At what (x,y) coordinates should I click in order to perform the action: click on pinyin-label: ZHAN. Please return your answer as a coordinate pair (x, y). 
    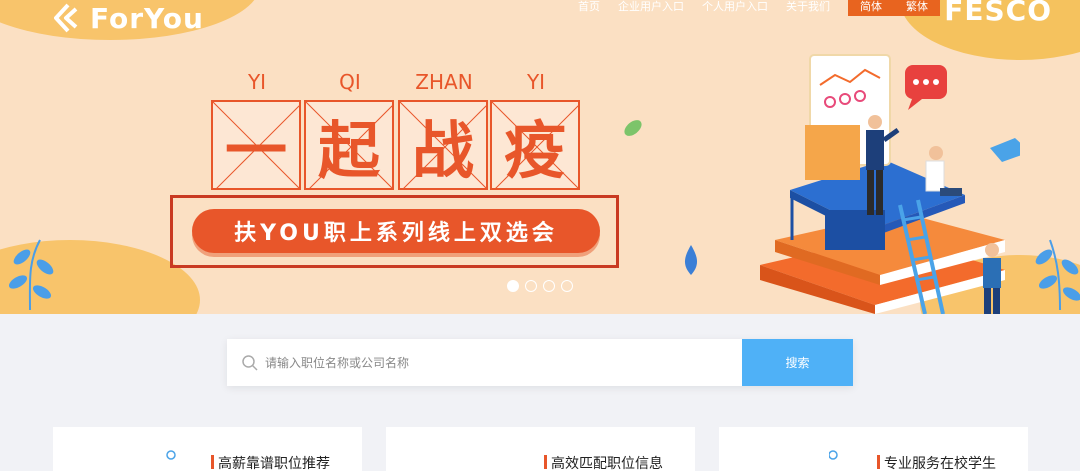
    Looking at the image, I should click on (444, 82).